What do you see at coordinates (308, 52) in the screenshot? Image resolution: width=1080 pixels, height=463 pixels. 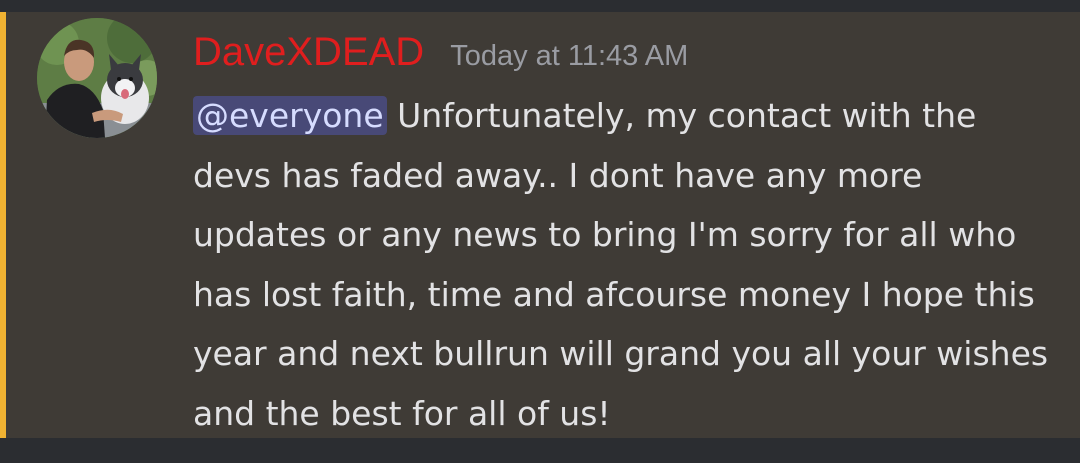 I see `username: DaveXDEAD` at bounding box center [308, 52].